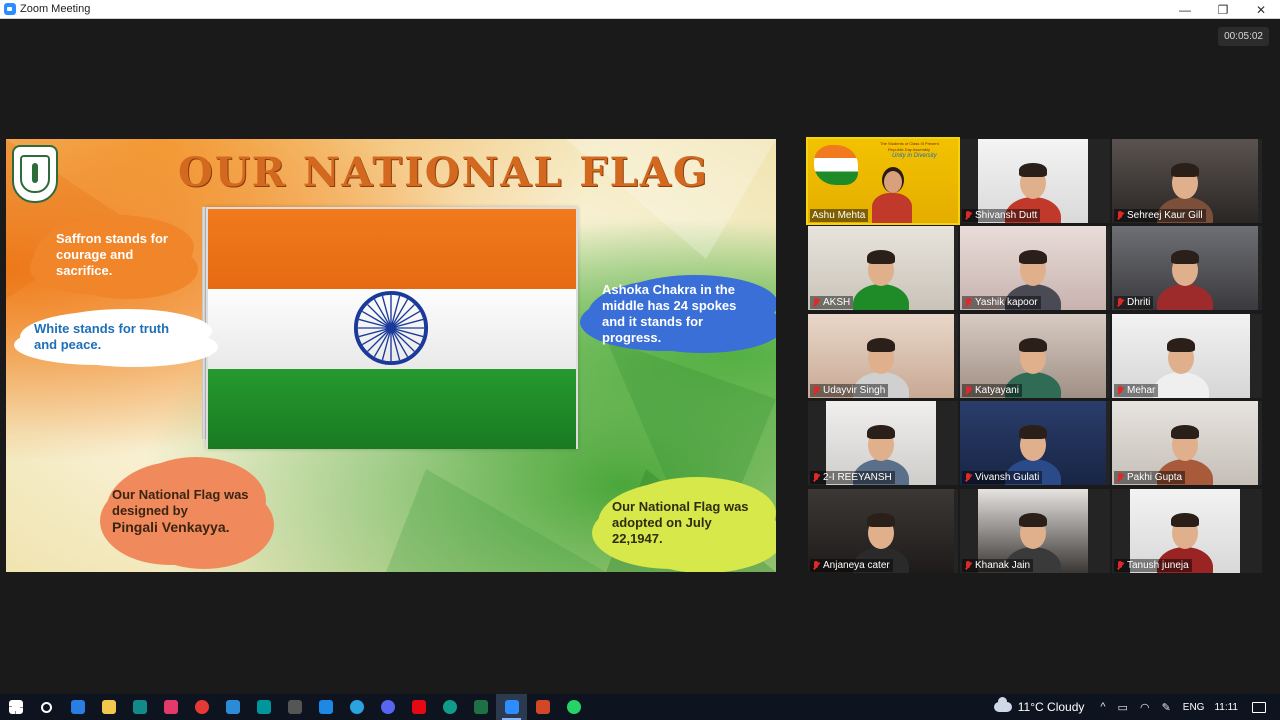 The width and height of the screenshot is (1280, 720). What do you see at coordinates (883, 268) in the screenshot?
I see `participant-tile: AKSH` at bounding box center [883, 268].